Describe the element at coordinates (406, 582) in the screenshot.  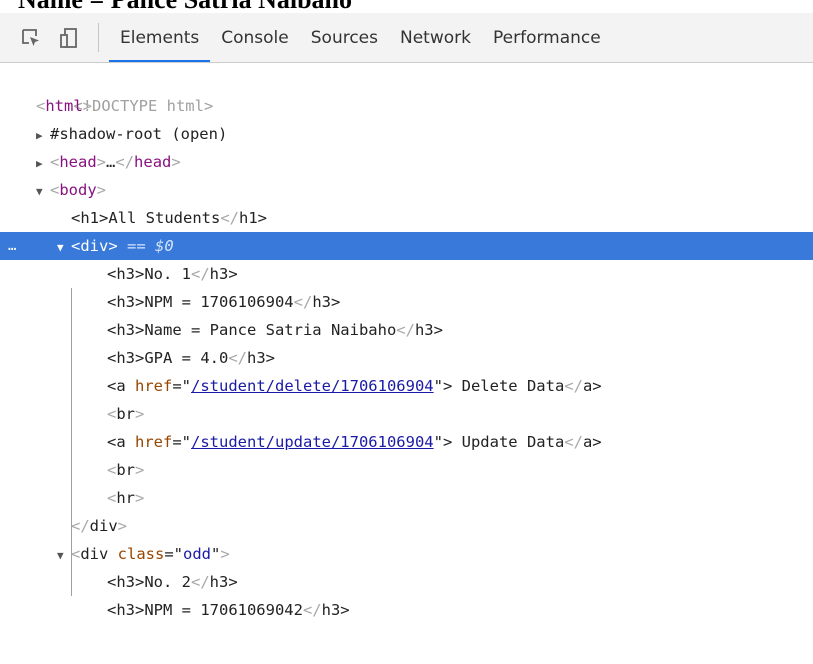
I see `dom-node-h3-no: <h3>No. 2</h3>` at that location.